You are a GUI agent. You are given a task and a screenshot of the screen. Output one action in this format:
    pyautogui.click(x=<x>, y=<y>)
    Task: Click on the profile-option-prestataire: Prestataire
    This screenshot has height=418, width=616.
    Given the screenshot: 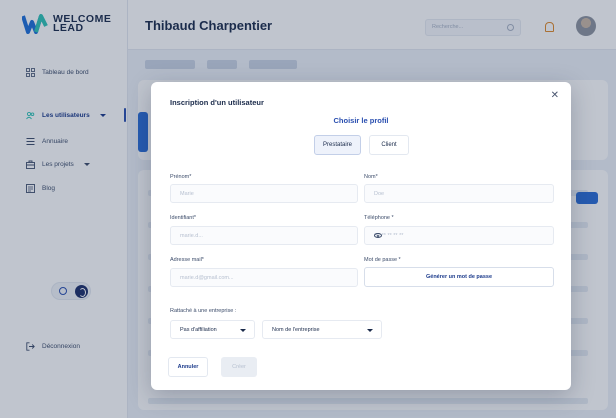 What is the action you would take?
    pyautogui.click(x=337, y=145)
    